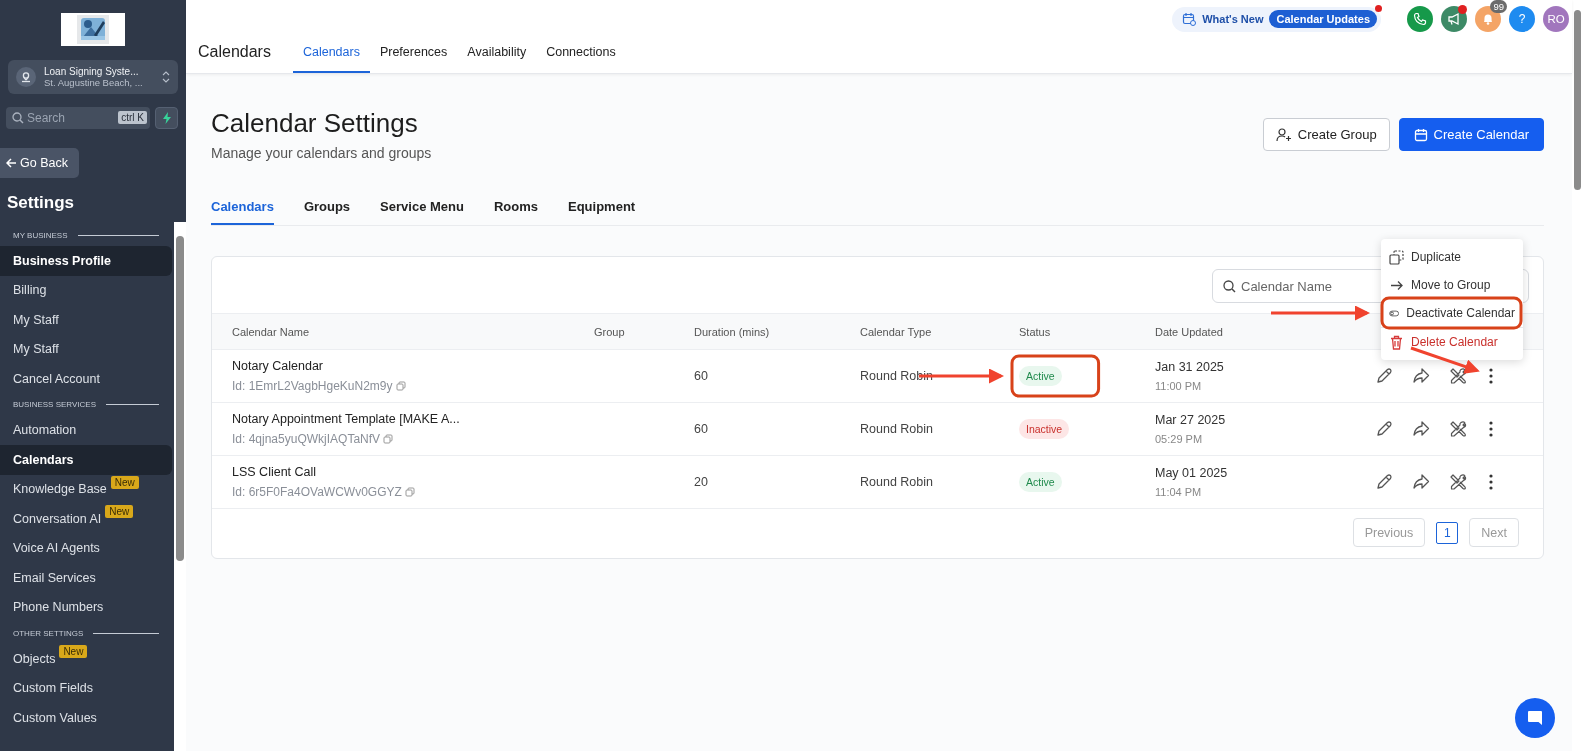  Describe the element at coordinates (86, 607) in the screenshot. I see `sidebar-item: Phone Numbers` at that location.